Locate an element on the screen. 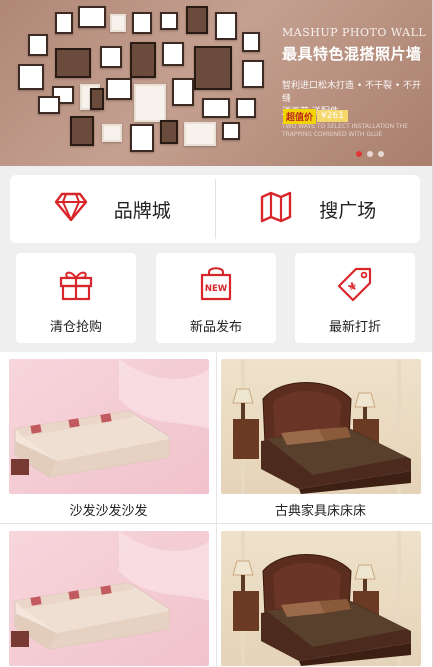 Image resolution: width=433 pixels, height=667 pixels. quick-link-discount: ¥ 最新打折 is located at coordinates (355, 298).